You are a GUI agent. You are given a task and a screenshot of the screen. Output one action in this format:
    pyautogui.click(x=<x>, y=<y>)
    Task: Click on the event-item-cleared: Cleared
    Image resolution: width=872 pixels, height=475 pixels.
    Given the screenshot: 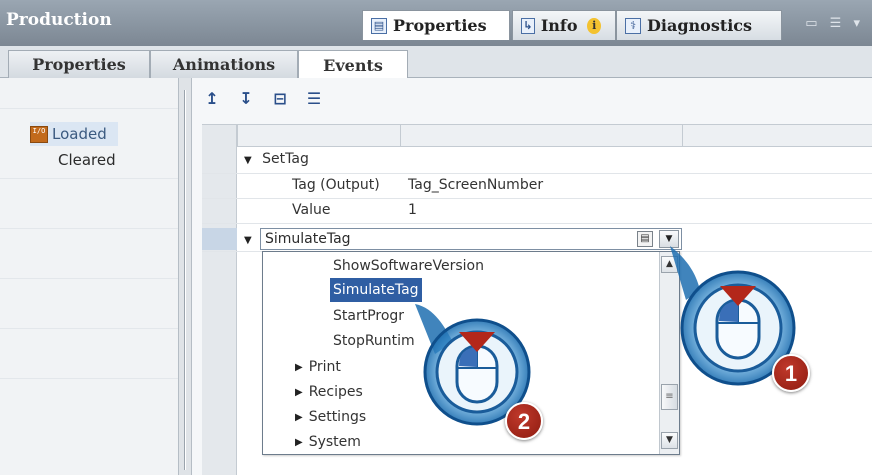 What is the action you would take?
    pyautogui.click(x=87, y=160)
    